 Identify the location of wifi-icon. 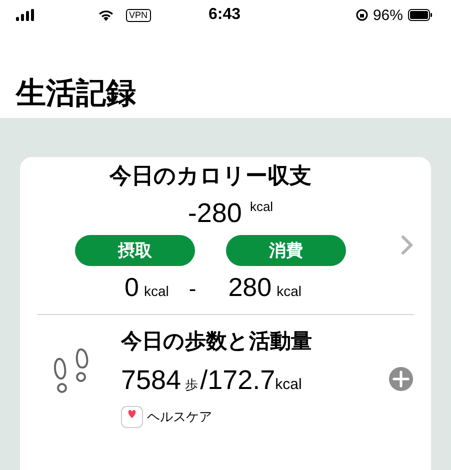
(106, 15).